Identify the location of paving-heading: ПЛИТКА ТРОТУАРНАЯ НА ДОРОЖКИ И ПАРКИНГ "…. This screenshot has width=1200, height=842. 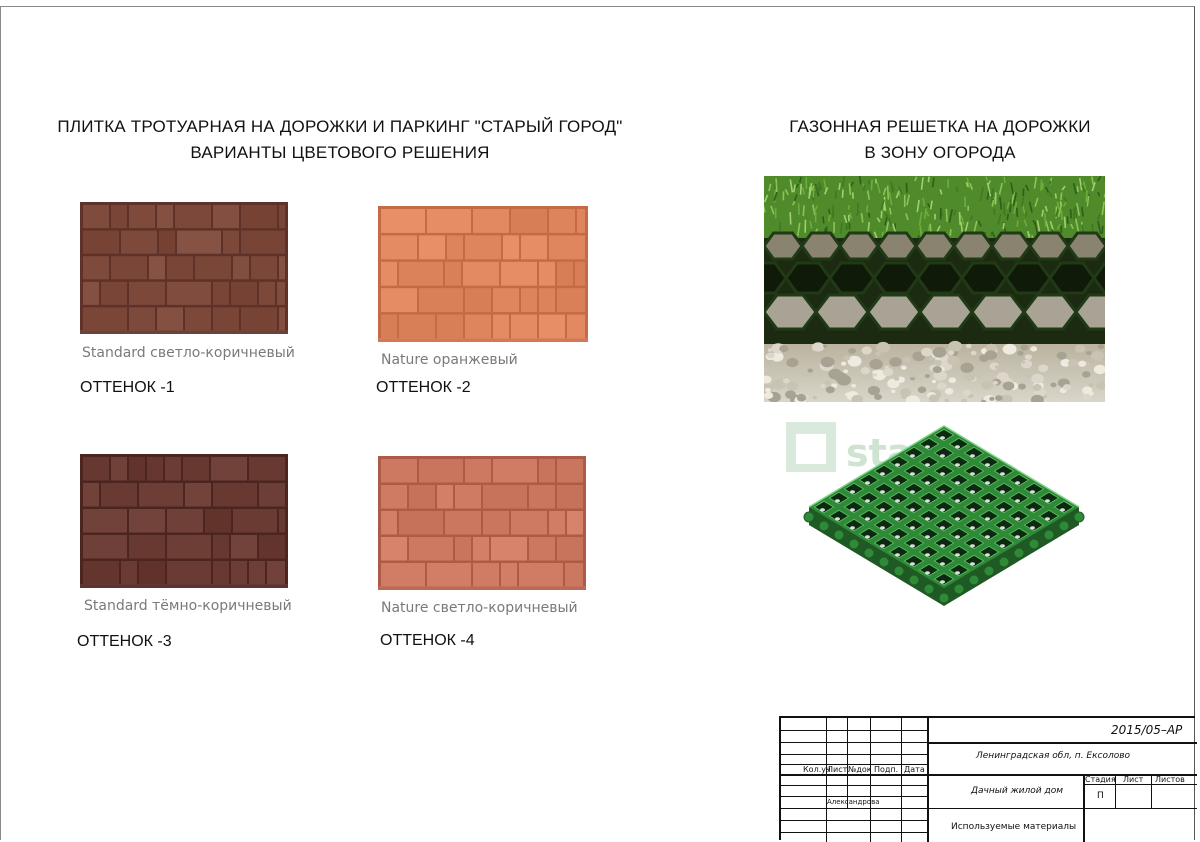
(340, 140).